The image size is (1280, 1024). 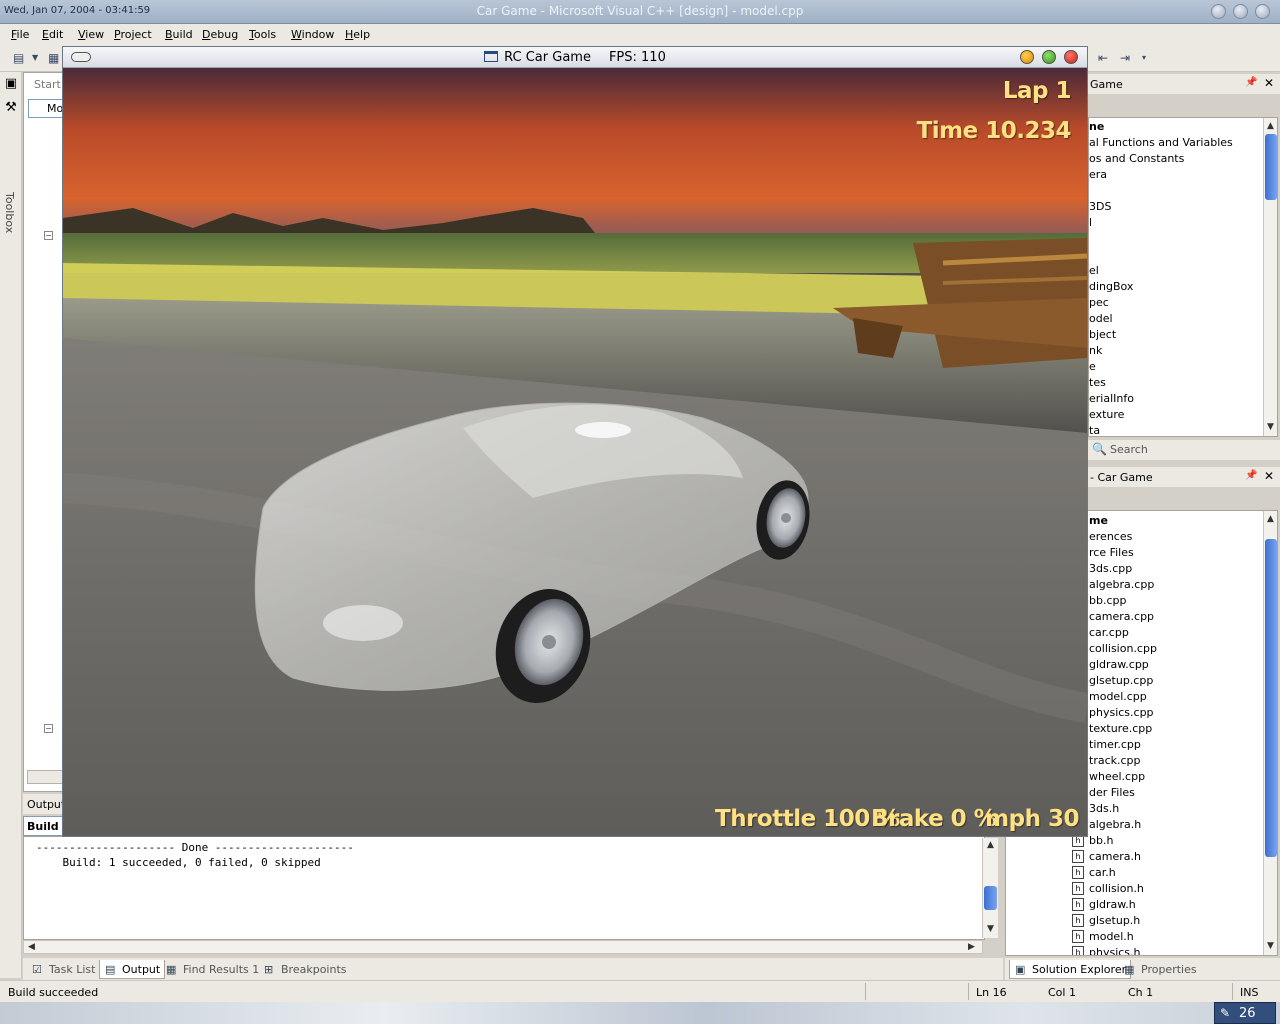 What do you see at coordinates (1095, 350) in the screenshot?
I see `tree-item: nk` at bounding box center [1095, 350].